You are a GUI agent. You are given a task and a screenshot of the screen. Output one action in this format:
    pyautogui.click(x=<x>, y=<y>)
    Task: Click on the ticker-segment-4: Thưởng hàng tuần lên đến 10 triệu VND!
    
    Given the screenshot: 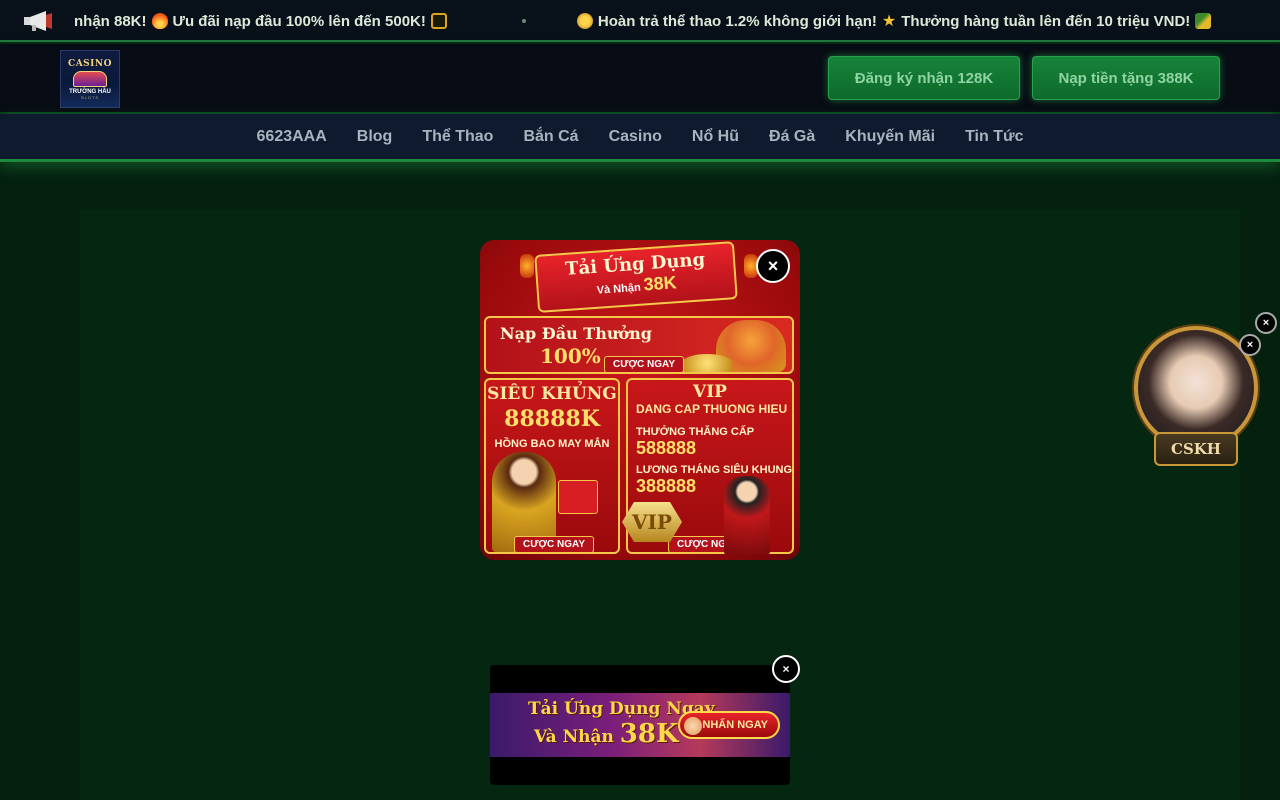 What is the action you would take?
    pyautogui.click(x=1046, y=21)
    